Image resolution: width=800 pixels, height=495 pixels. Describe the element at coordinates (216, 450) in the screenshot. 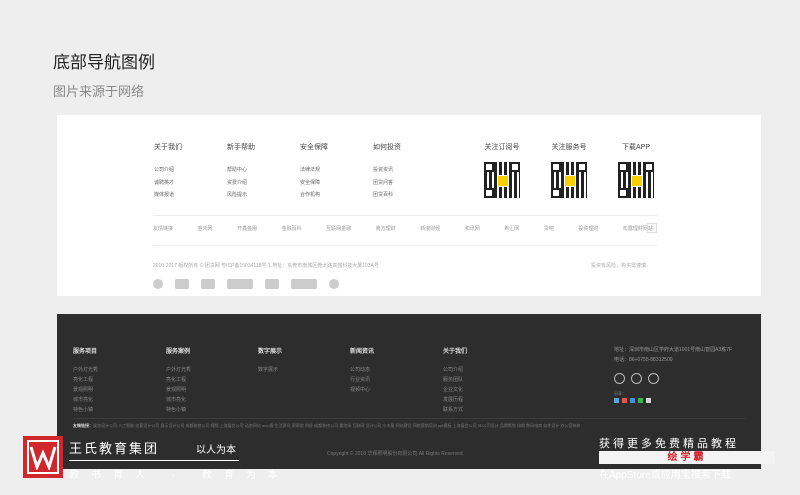

I see `brand-tagline: 以人为本` at that location.